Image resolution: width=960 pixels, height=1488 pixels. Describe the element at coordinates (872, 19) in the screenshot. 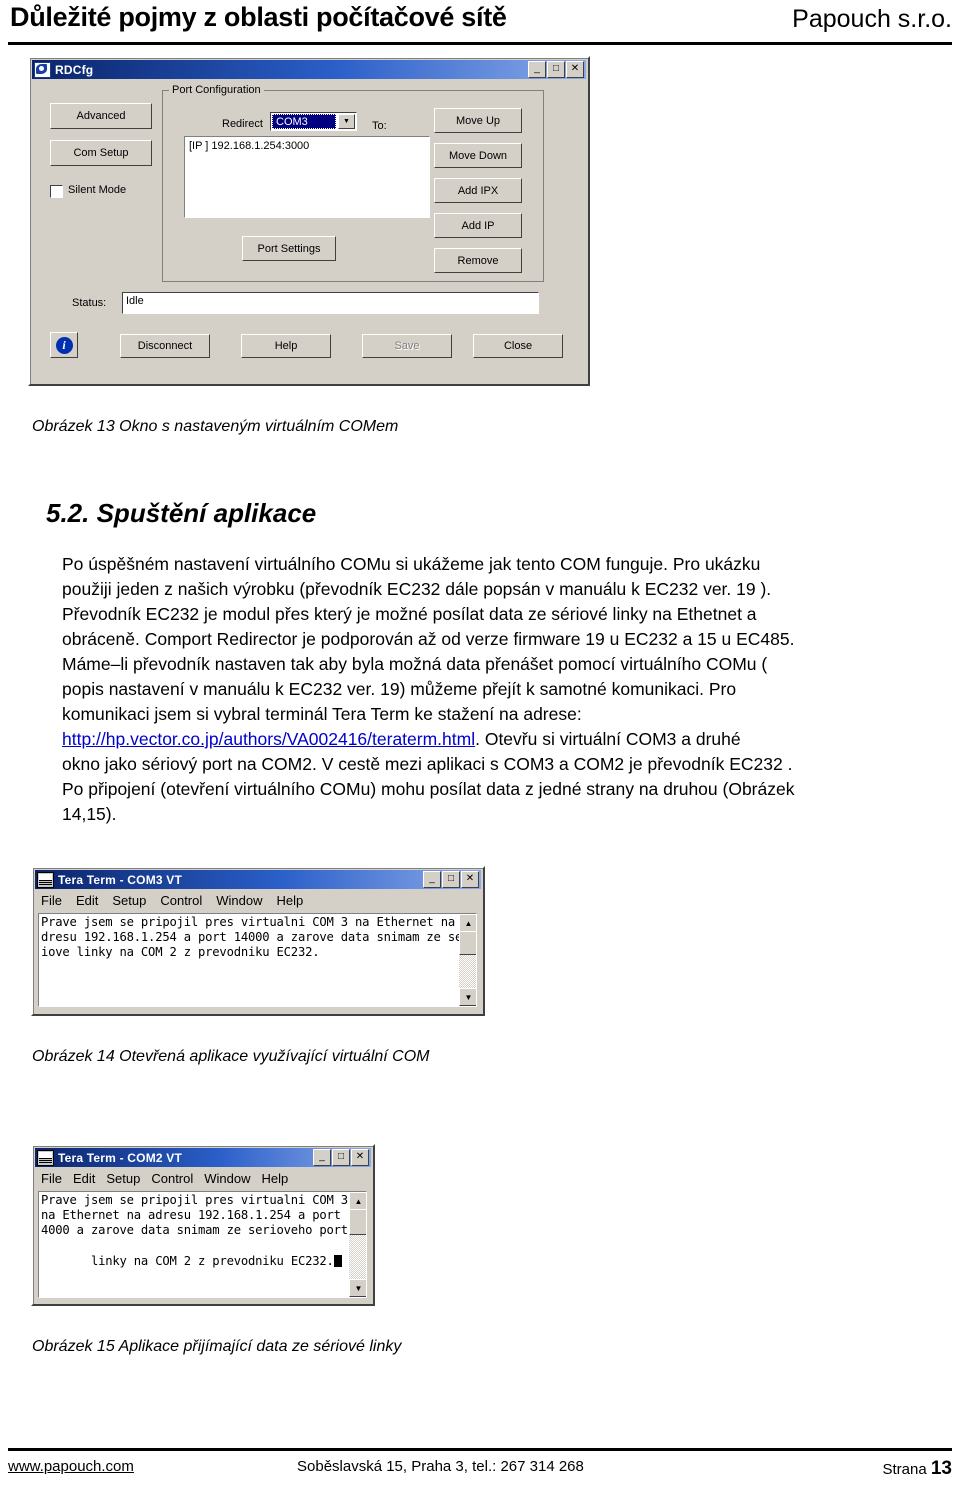

I see `company-name: Papouch s.r.o.` at that location.